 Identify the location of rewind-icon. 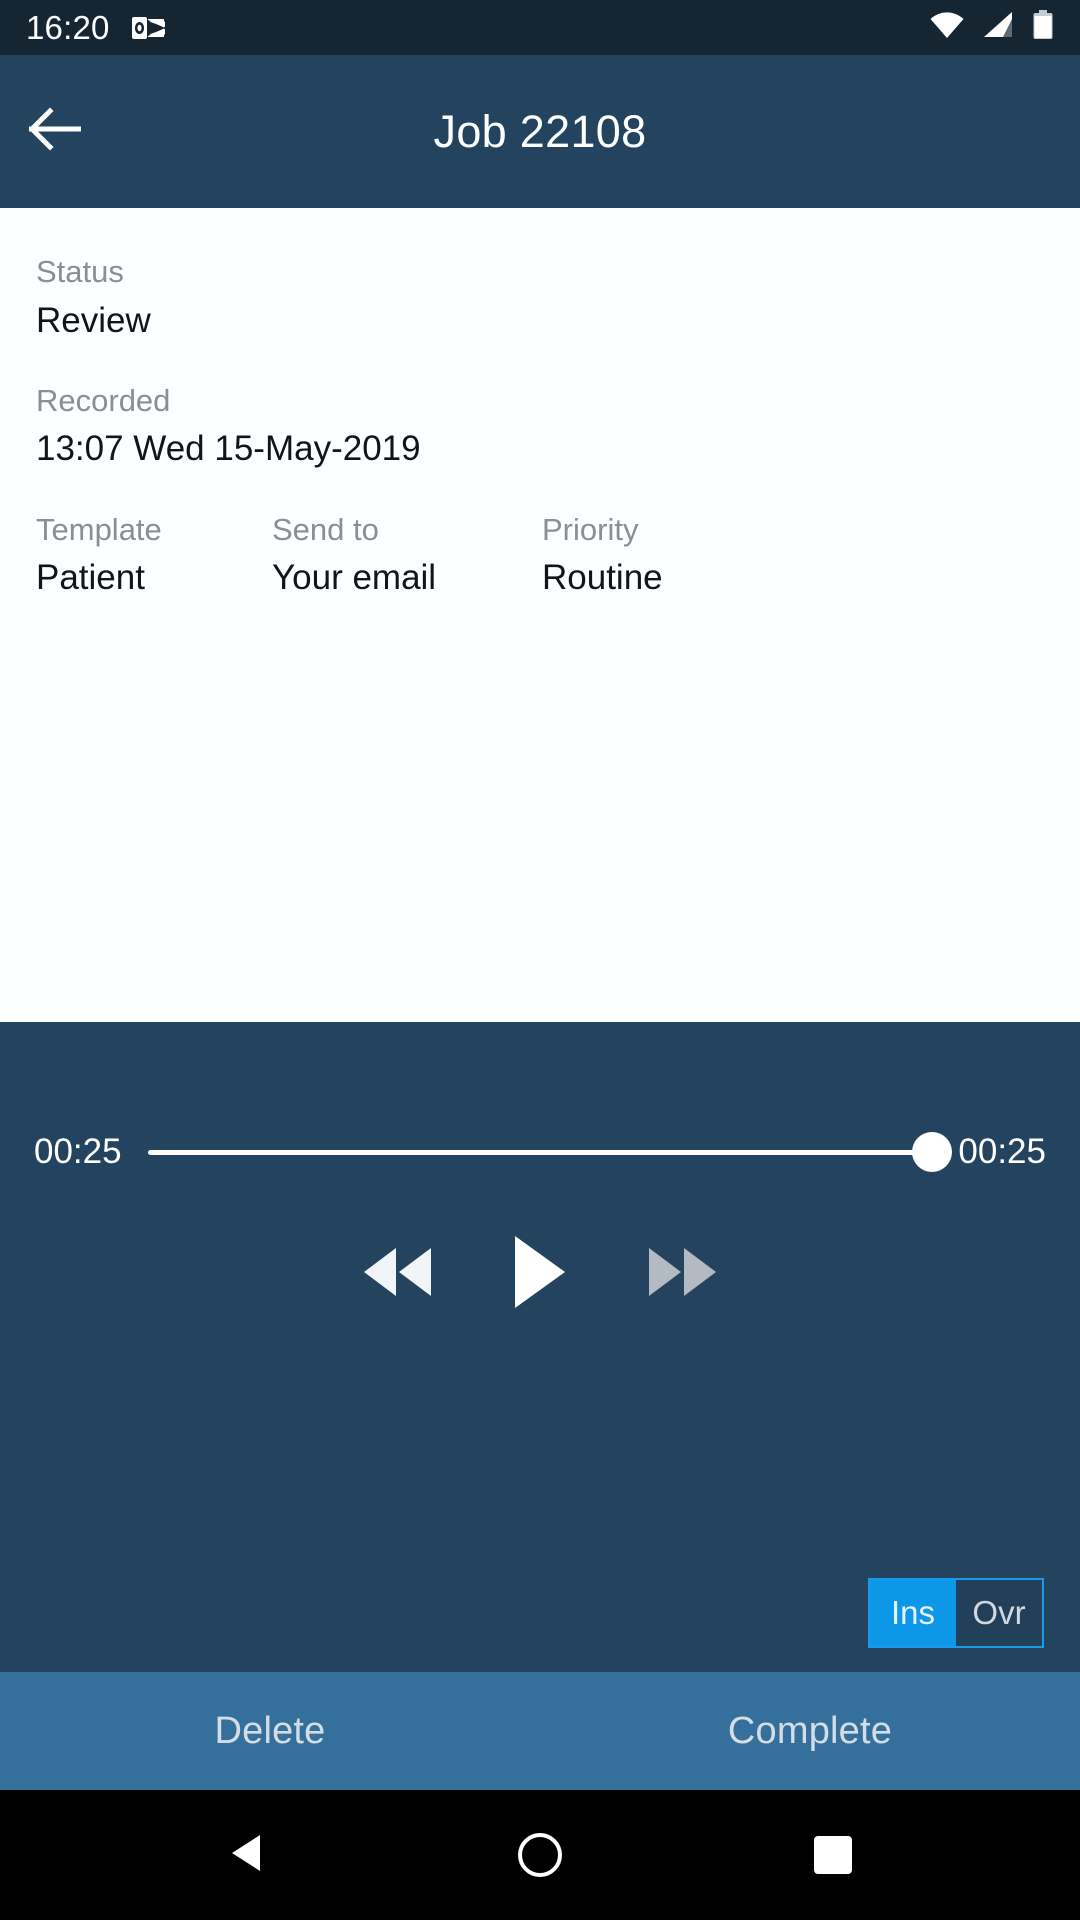
(398, 1274).